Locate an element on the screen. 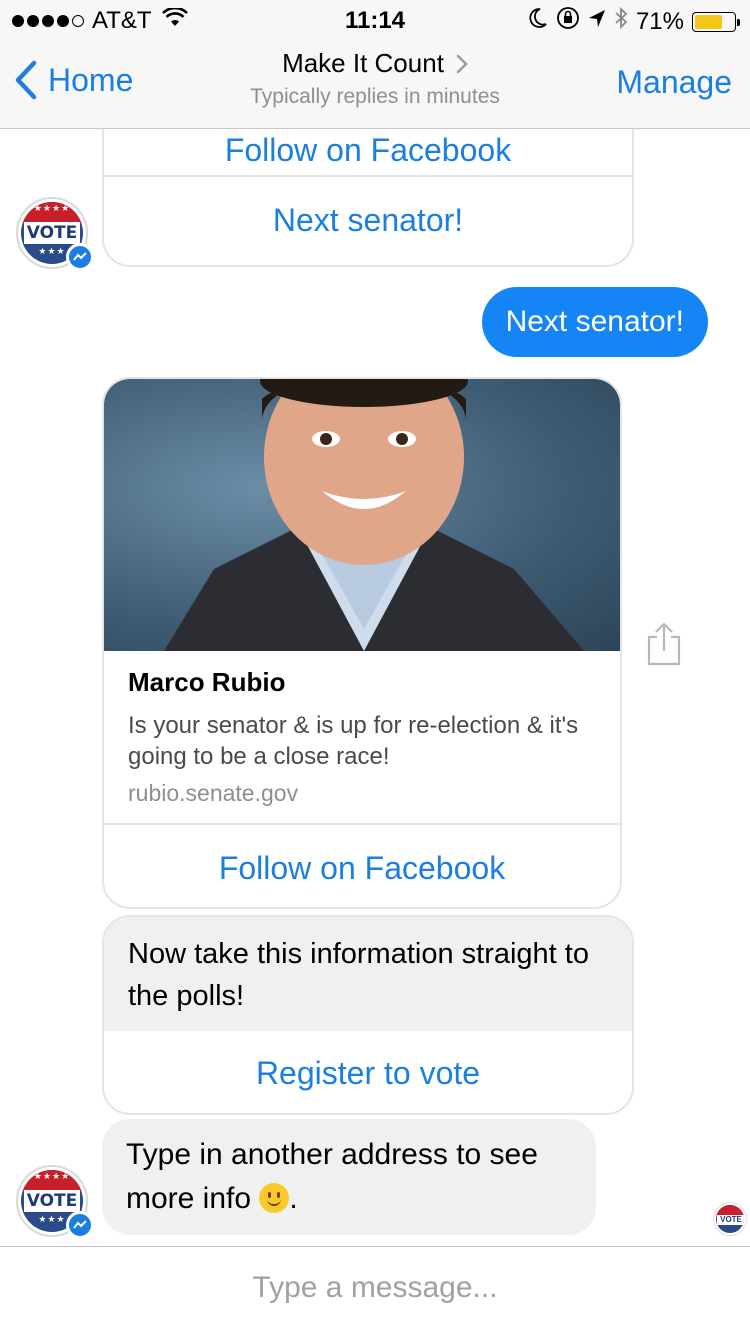 This screenshot has width=750, height=1334. message-input is located at coordinates (375, 1288).